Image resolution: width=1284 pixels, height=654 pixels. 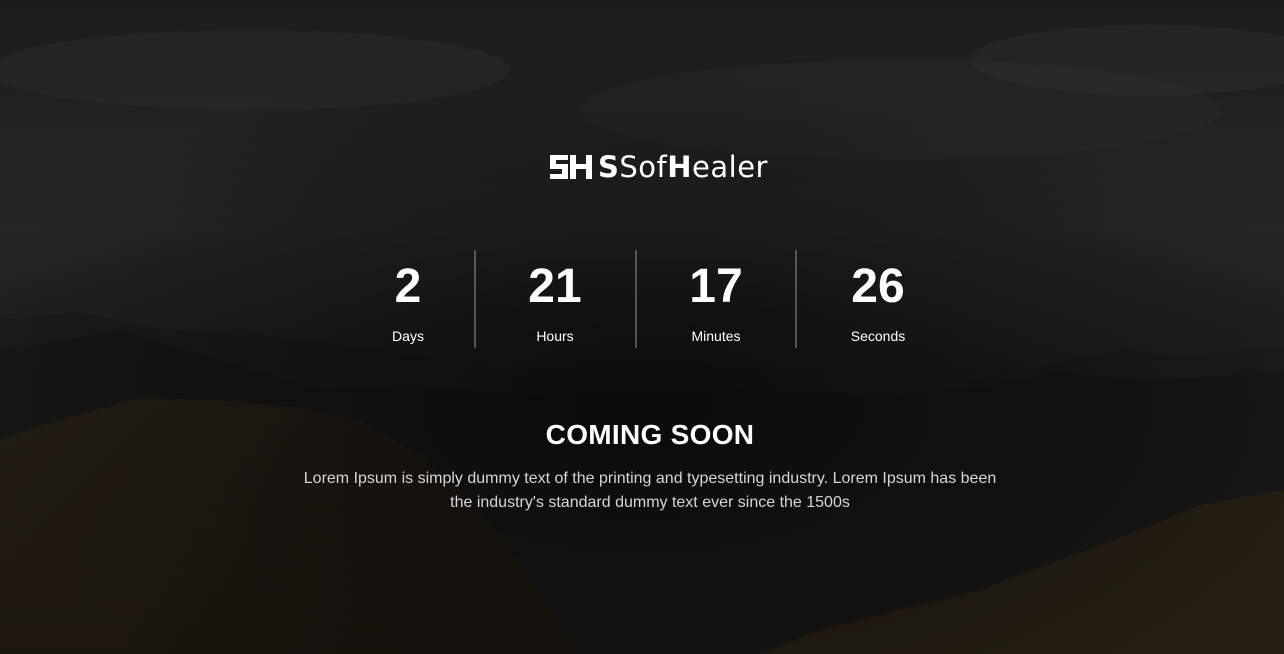 What do you see at coordinates (643, 167) in the screenshot?
I see `brand-name-part-1: Sof` at bounding box center [643, 167].